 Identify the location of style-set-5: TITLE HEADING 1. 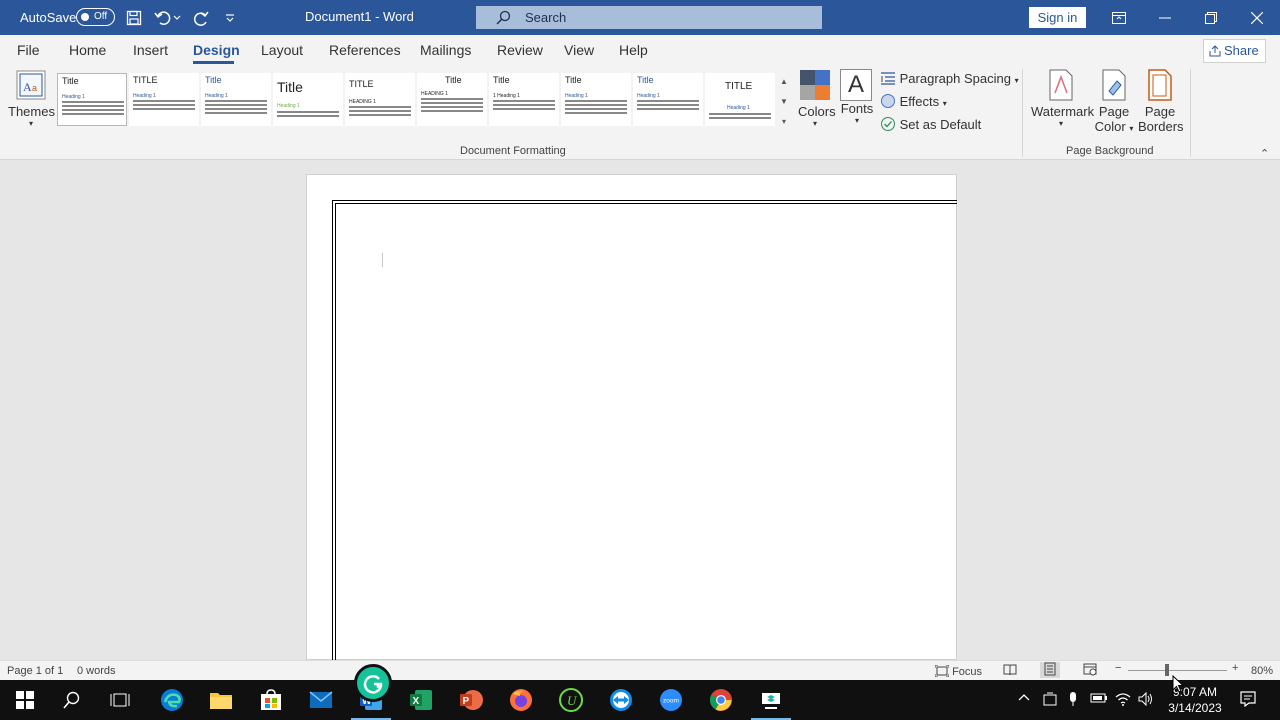
(380, 99).